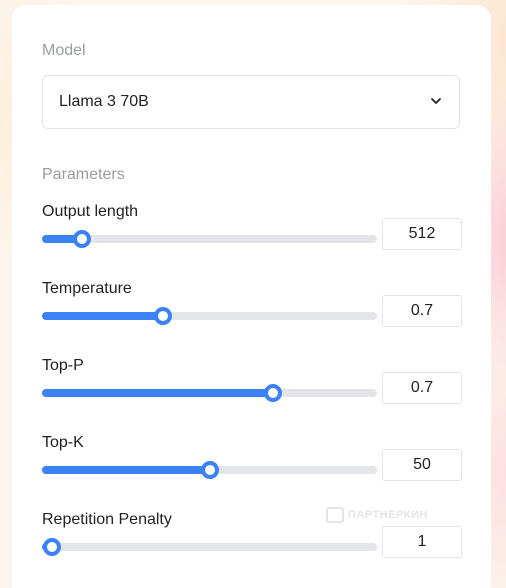 Image resolution: width=506 pixels, height=588 pixels. I want to click on param-top-k: Top-K 50, so click(252, 464).